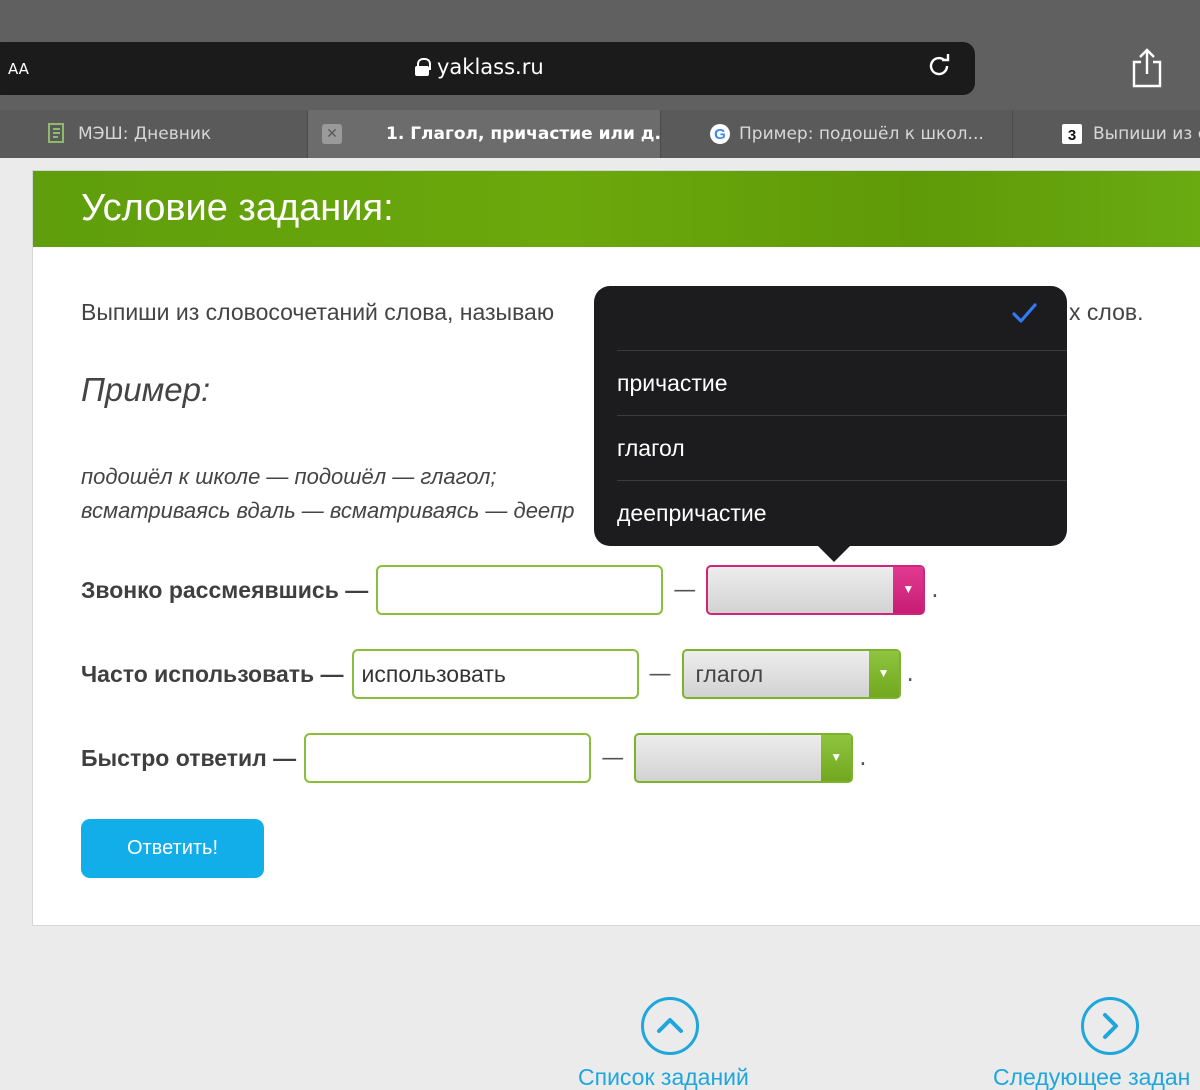 This screenshot has height=1090, width=1200. I want to click on url-display: yaklass.ru, so click(479, 67).